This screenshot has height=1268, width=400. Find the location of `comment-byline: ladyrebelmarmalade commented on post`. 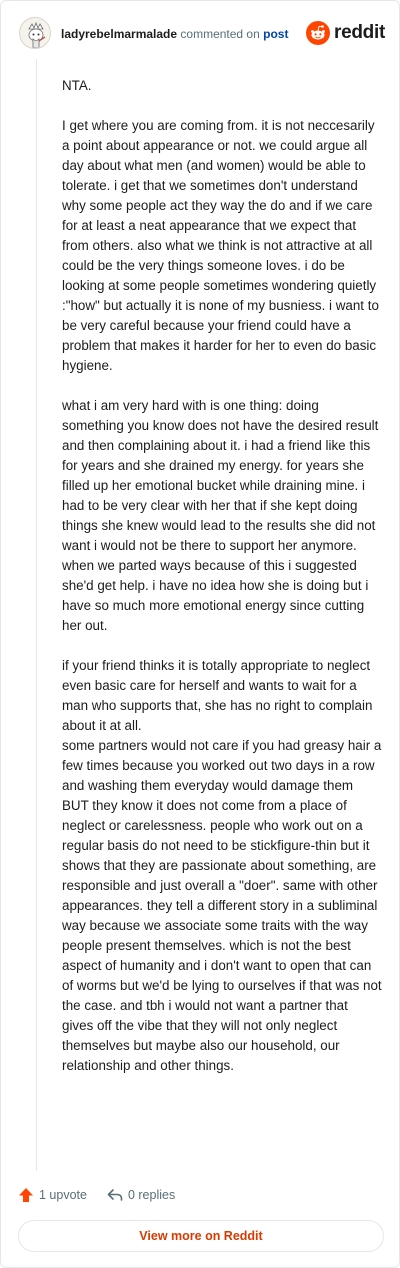

comment-byline: ladyrebelmarmalade commented on post is located at coordinates (174, 34).